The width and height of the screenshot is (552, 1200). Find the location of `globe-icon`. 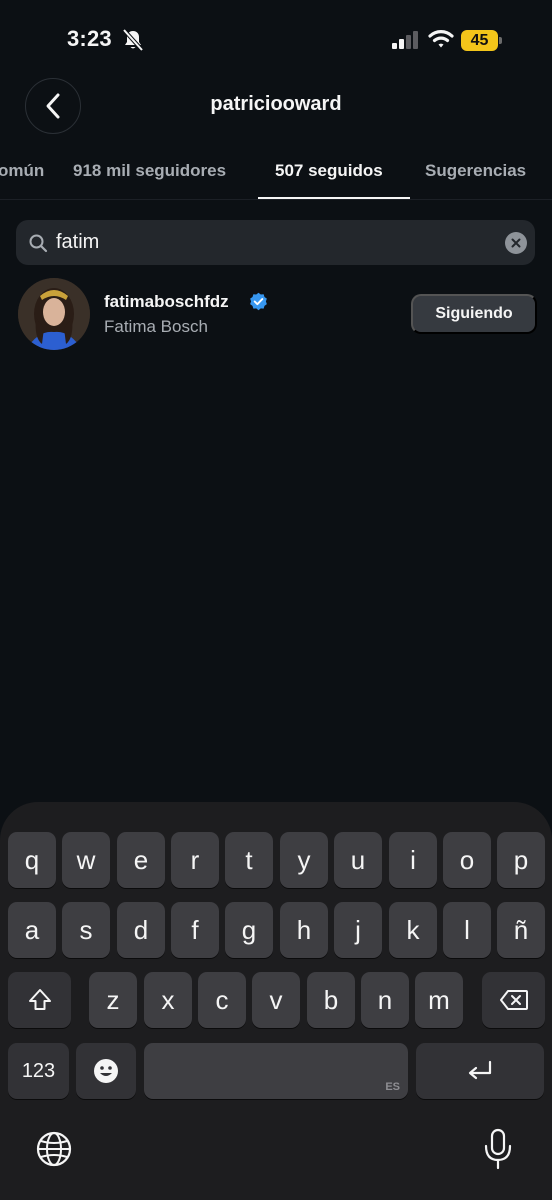

globe-icon is located at coordinates (54, 1149).